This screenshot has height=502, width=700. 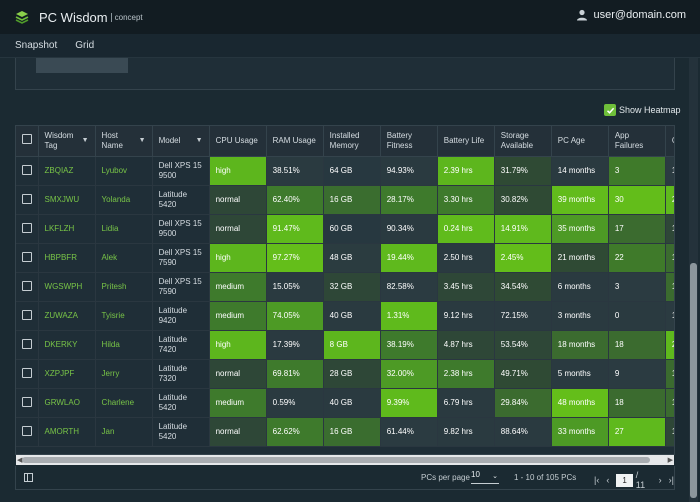 What do you see at coordinates (631, 15) in the screenshot?
I see `user-menu: user@domain.com` at bounding box center [631, 15].